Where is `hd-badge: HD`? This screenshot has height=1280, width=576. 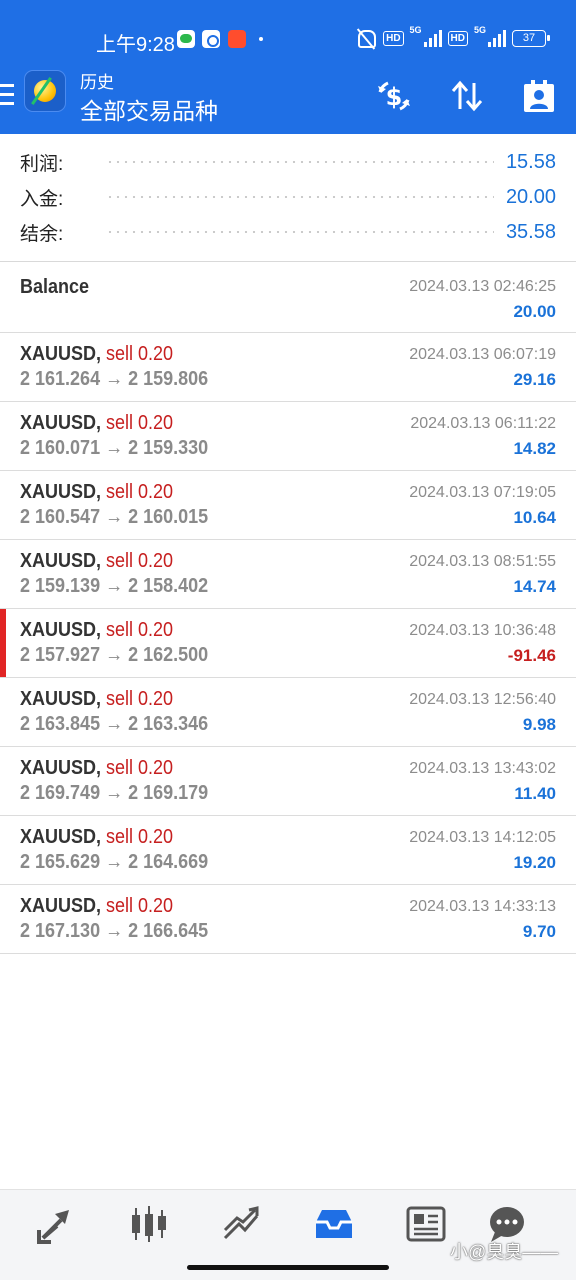 hd-badge: HD is located at coordinates (393, 38).